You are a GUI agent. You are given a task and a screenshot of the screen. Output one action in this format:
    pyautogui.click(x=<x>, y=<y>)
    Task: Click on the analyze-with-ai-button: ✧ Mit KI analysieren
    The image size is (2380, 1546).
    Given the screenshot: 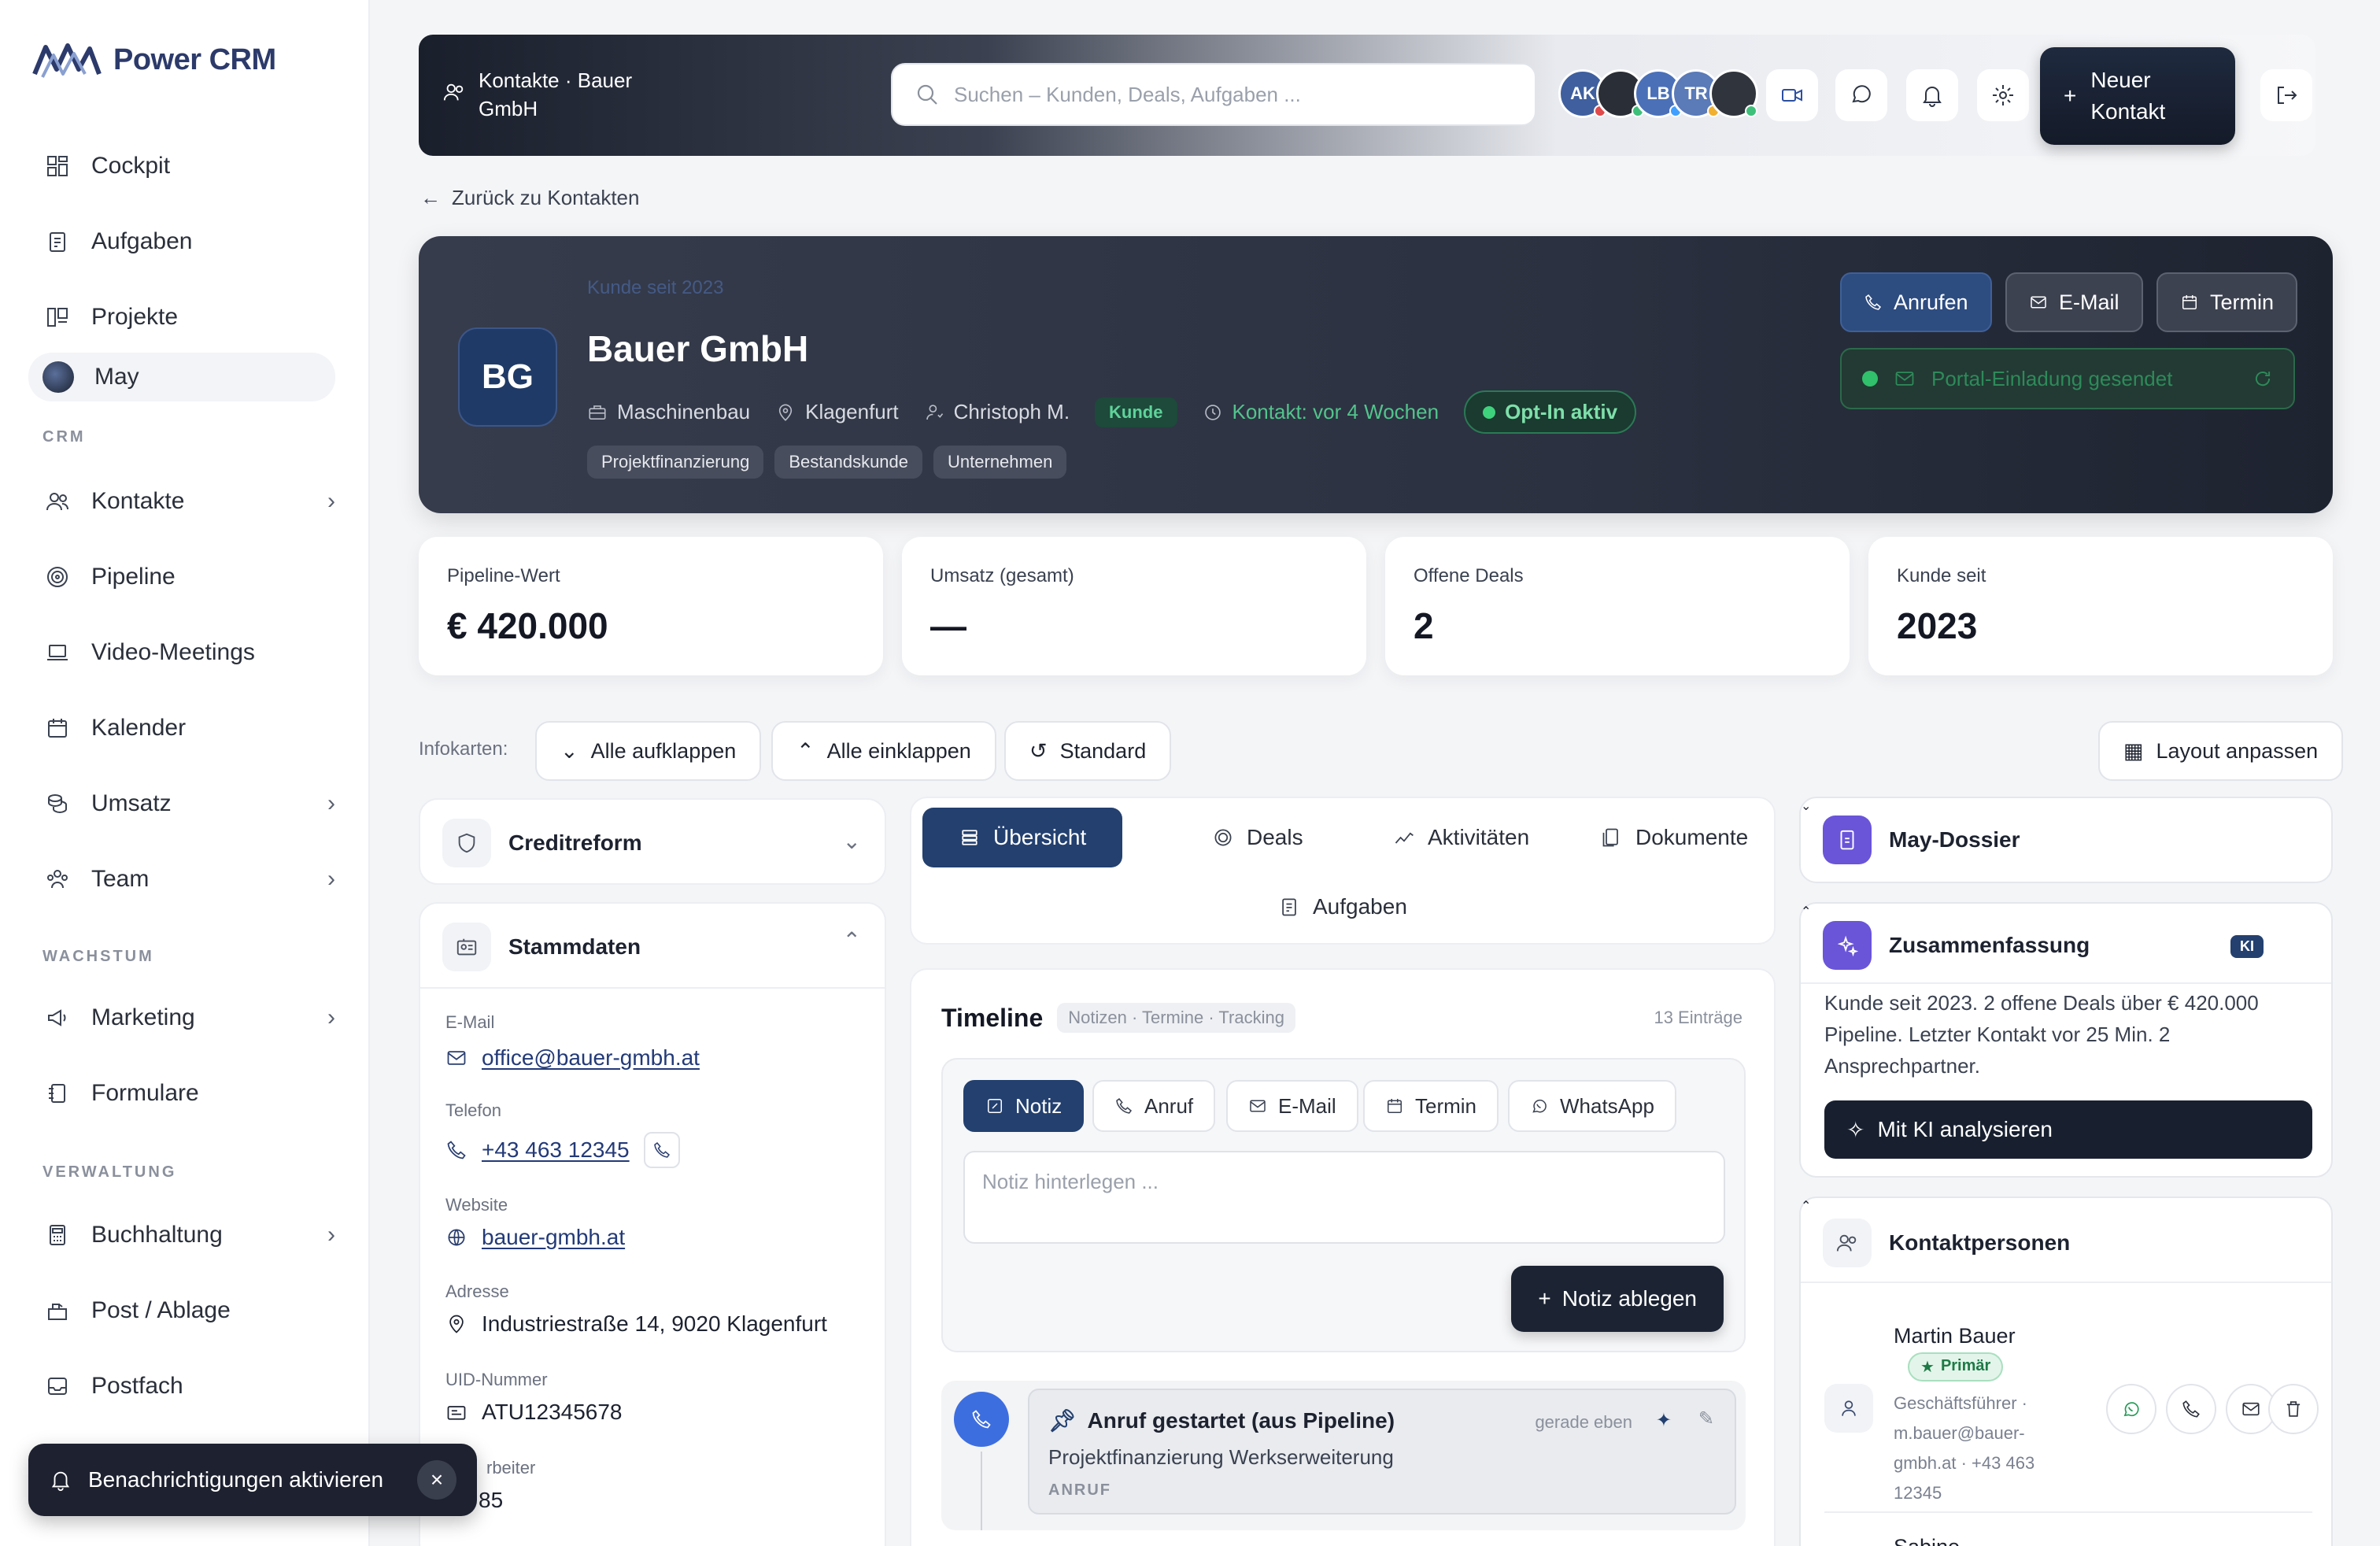 What is the action you would take?
    pyautogui.click(x=2068, y=1129)
    